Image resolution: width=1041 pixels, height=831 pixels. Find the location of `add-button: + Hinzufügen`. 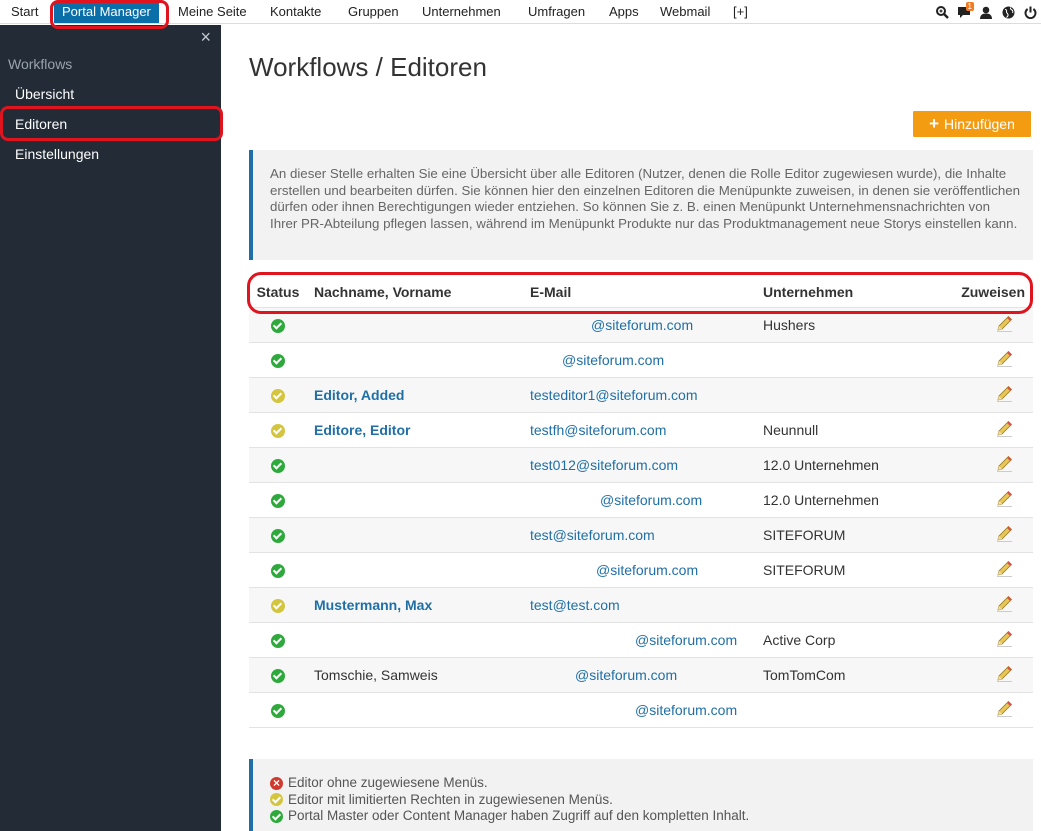

add-button: + Hinzufügen is located at coordinates (972, 124).